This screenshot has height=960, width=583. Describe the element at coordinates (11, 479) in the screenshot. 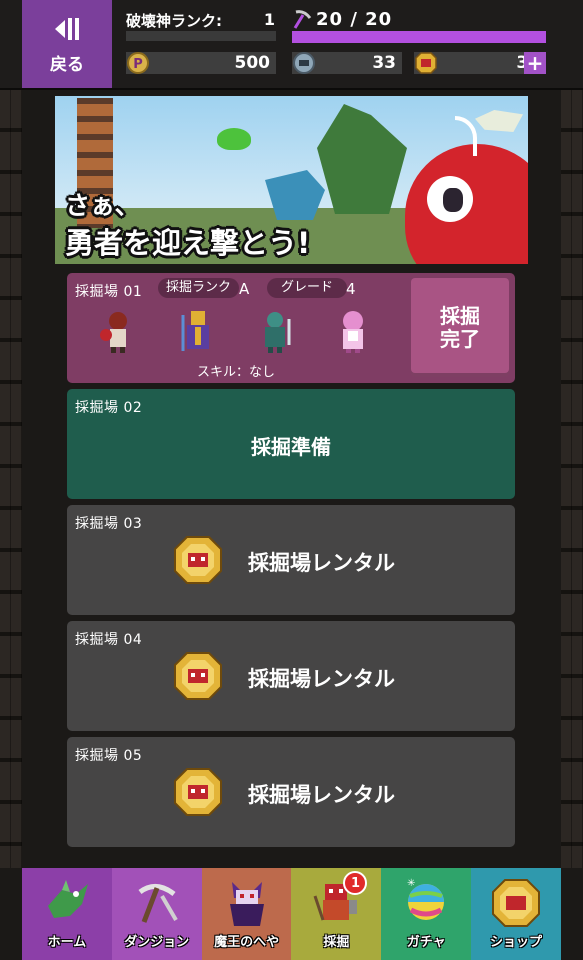

I see `dungeon-wall-left` at that location.